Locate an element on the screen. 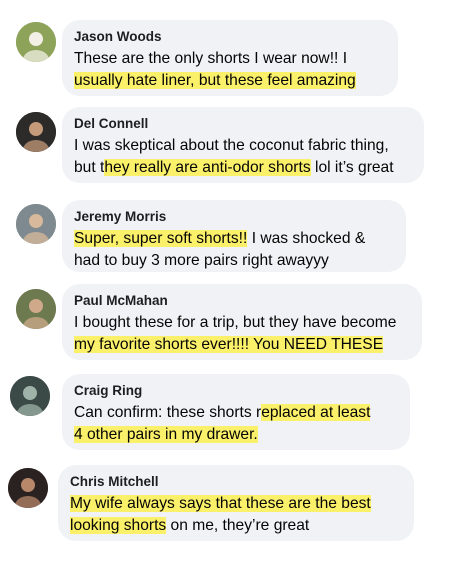 This screenshot has width=450, height=563. commenter-name: Jason Woods is located at coordinates (230, 37).